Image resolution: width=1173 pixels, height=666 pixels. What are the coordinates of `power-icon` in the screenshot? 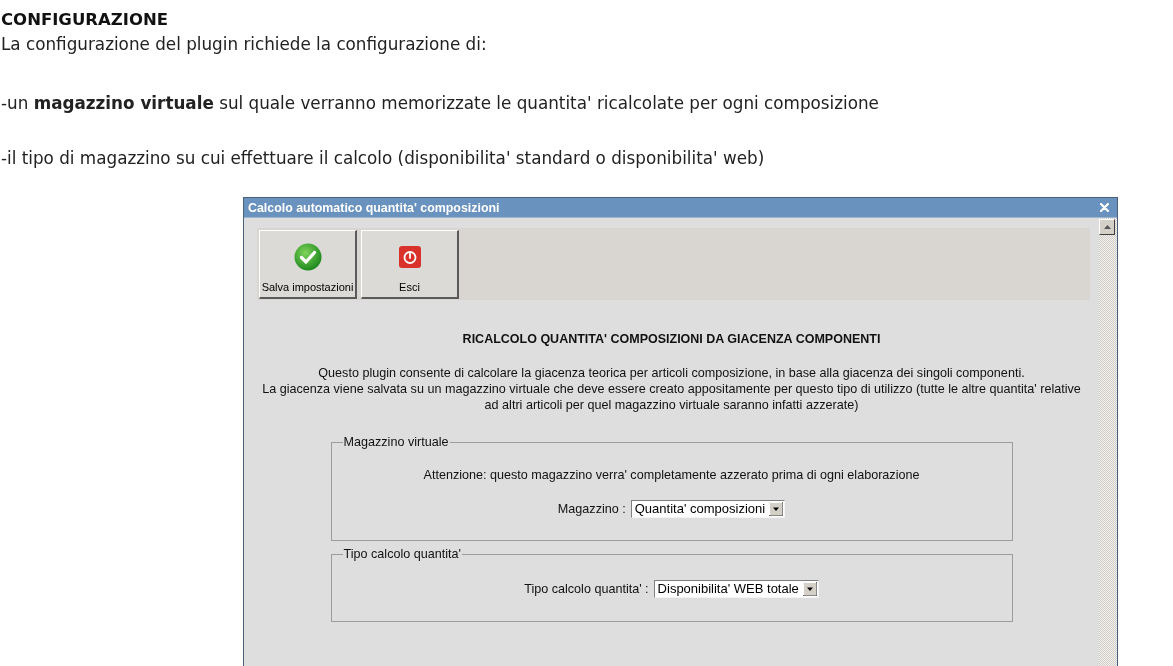 It's located at (409, 257).